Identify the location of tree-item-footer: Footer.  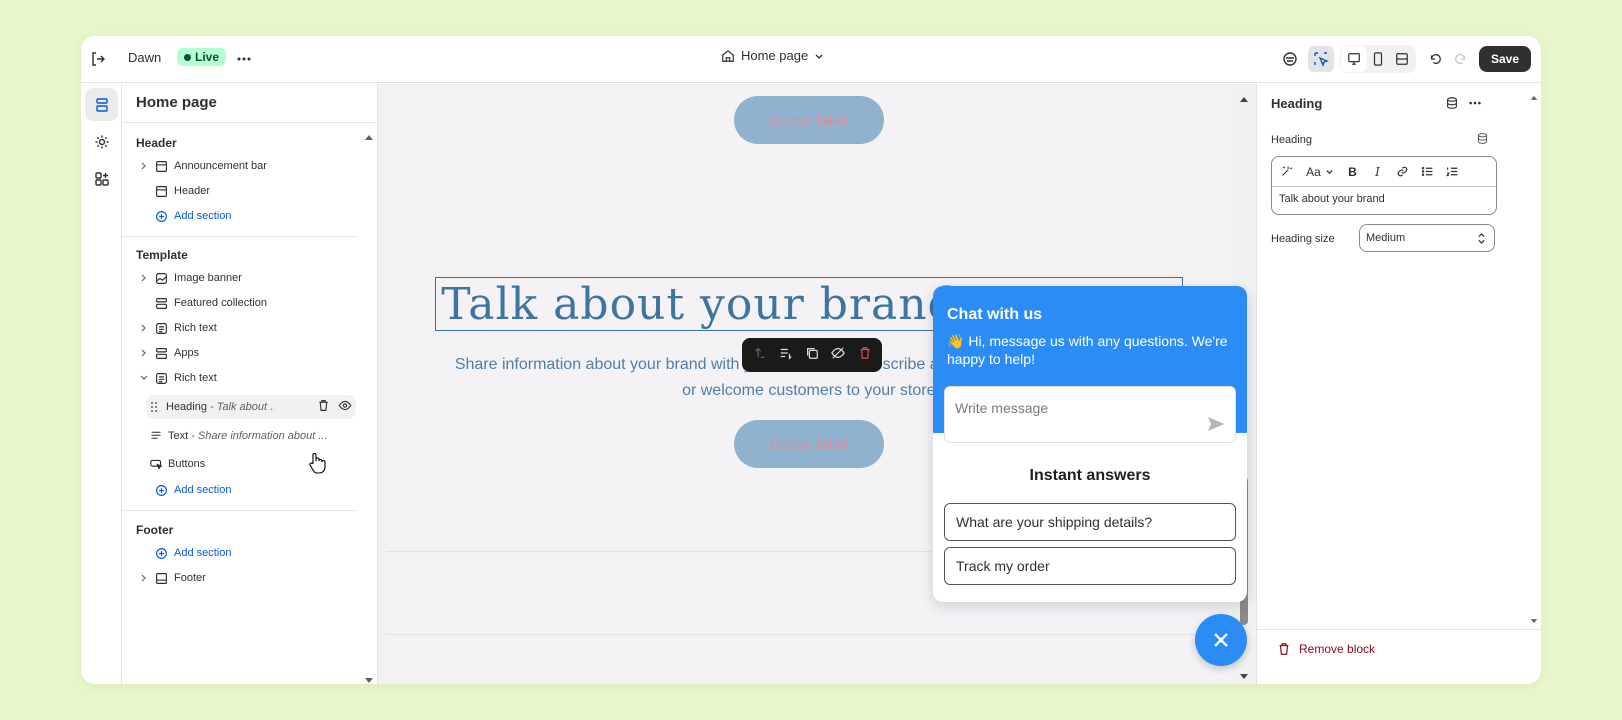
(248, 578).